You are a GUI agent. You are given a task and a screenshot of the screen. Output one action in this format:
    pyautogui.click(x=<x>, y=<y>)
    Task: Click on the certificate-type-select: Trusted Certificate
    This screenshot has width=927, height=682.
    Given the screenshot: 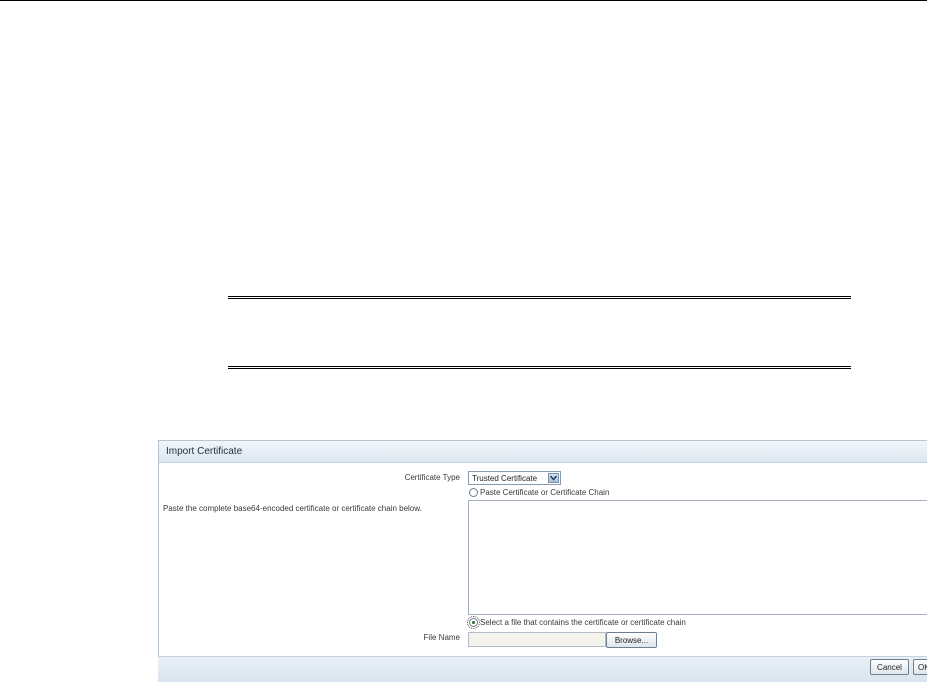 What is the action you would take?
    pyautogui.click(x=514, y=478)
    